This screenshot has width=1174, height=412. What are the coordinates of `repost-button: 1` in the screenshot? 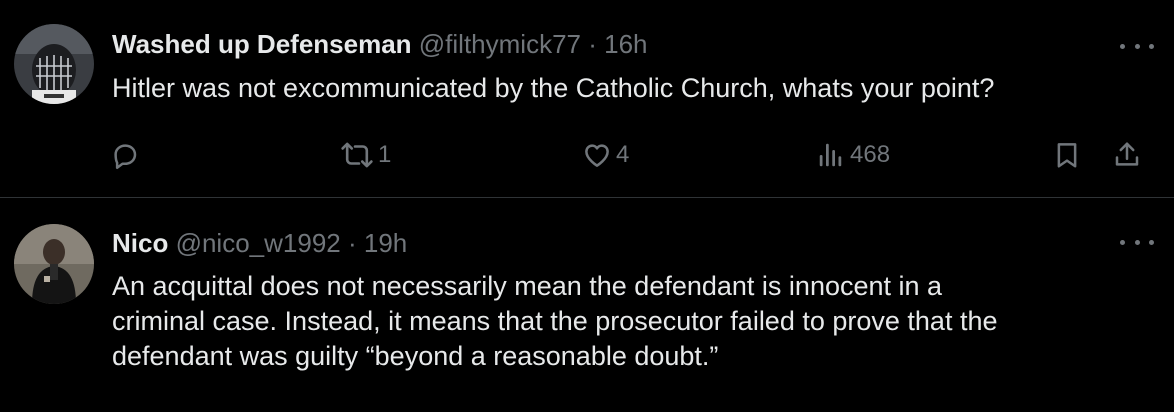 It's located at (365, 155).